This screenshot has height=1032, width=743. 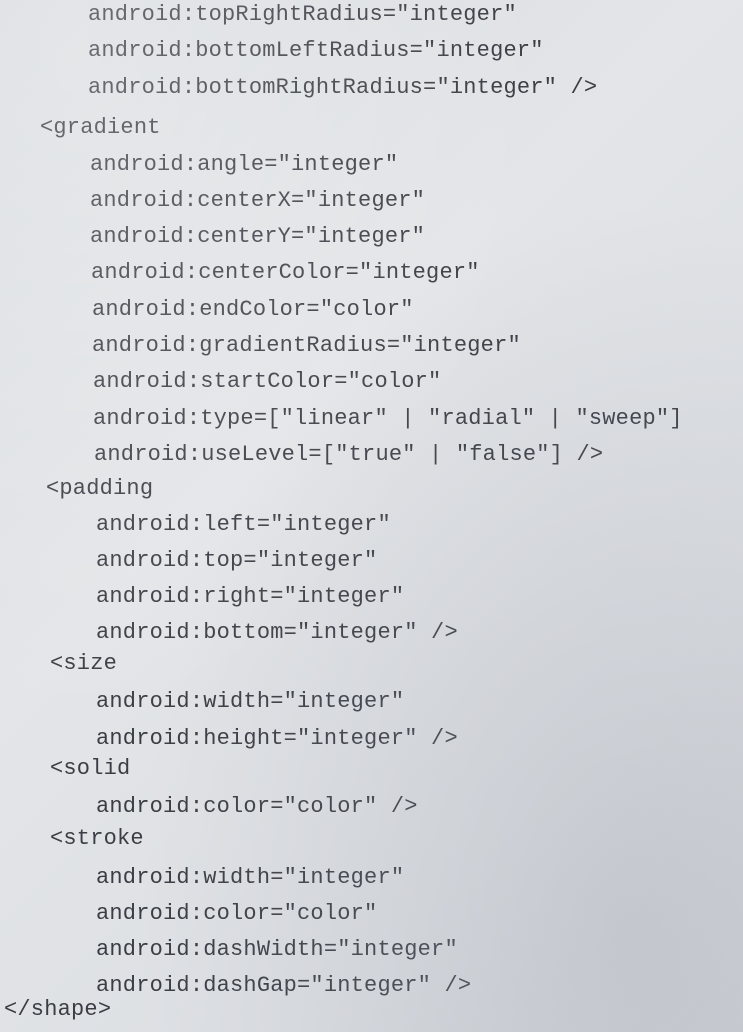 What do you see at coordinates (243, 524) in the screenshot?
I see `code-line: android:left="integer"` at bounding box center [243, 524].